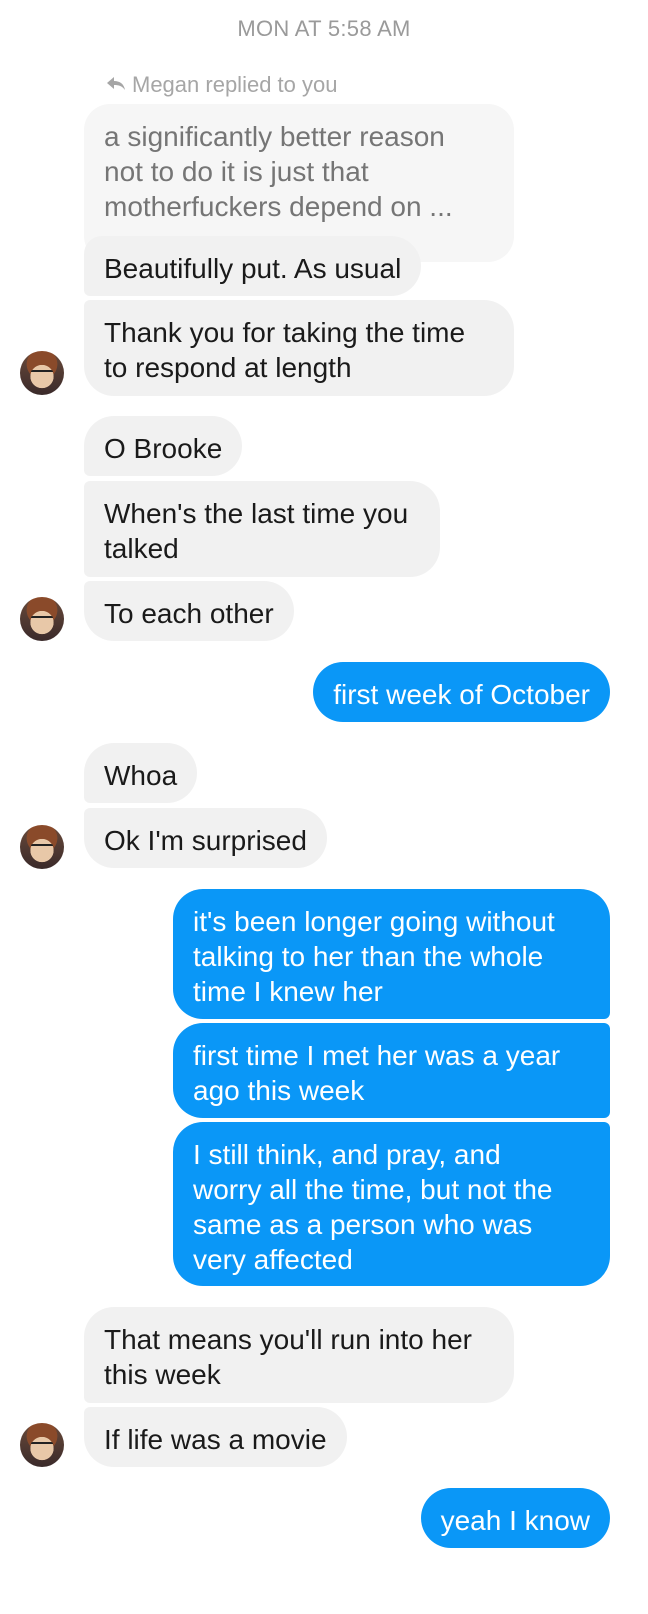  I want to click on reply-icon, so click(116, 85).